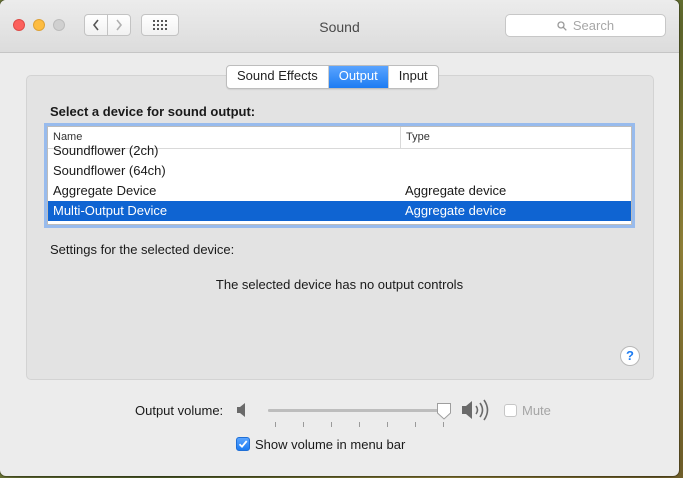 The width and height of the screenshot is (683, 478). What do you see at coordinates (105, 190) in the screenshot?
I see `device-name: Aggregate Device` at bounding box center [105, 190].